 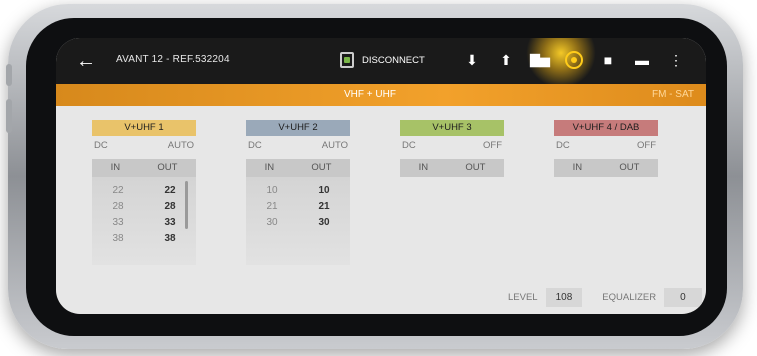 What do you see at coordinates (683, 297) in the screenshot?
I see `equalizer-value: 0` at bounding box center [683, 297].